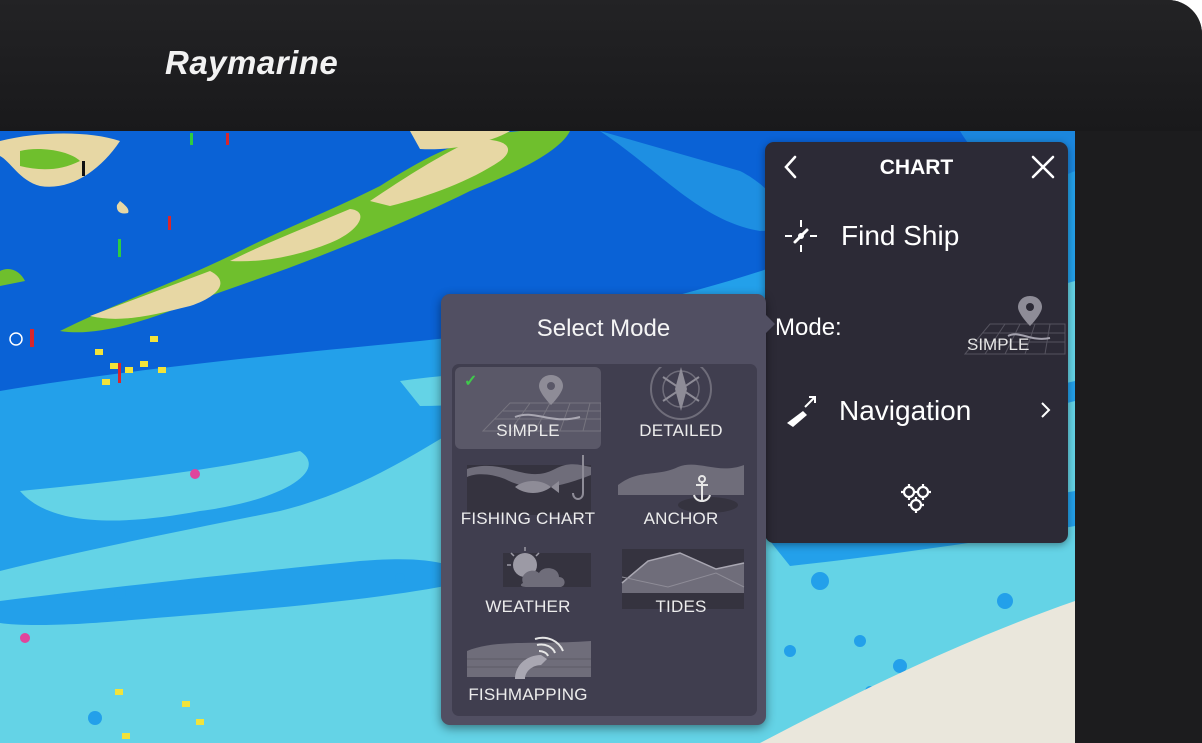 This screenshot has width=1202, height=743. I want to click on mode-value: SIMPLE, so click(998, 344).